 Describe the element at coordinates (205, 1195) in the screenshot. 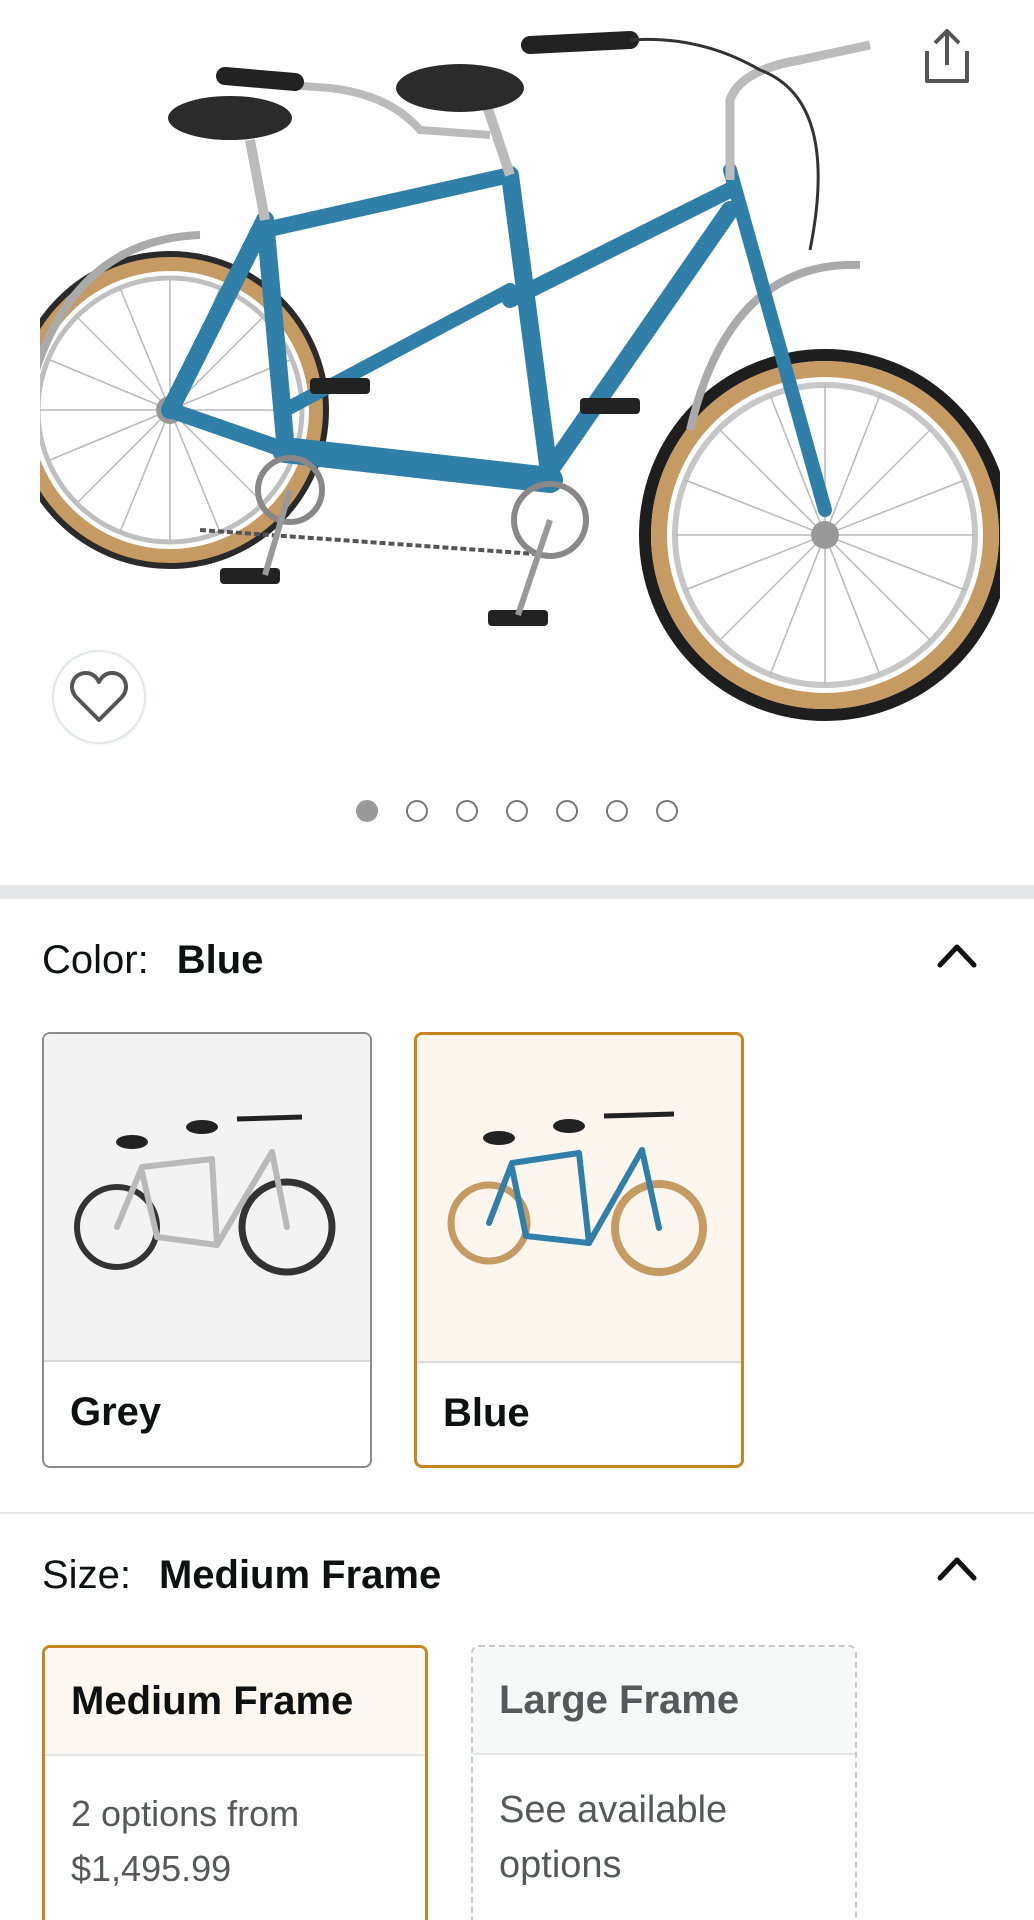

I see `tandem-bike-grey-thumb` at that location.